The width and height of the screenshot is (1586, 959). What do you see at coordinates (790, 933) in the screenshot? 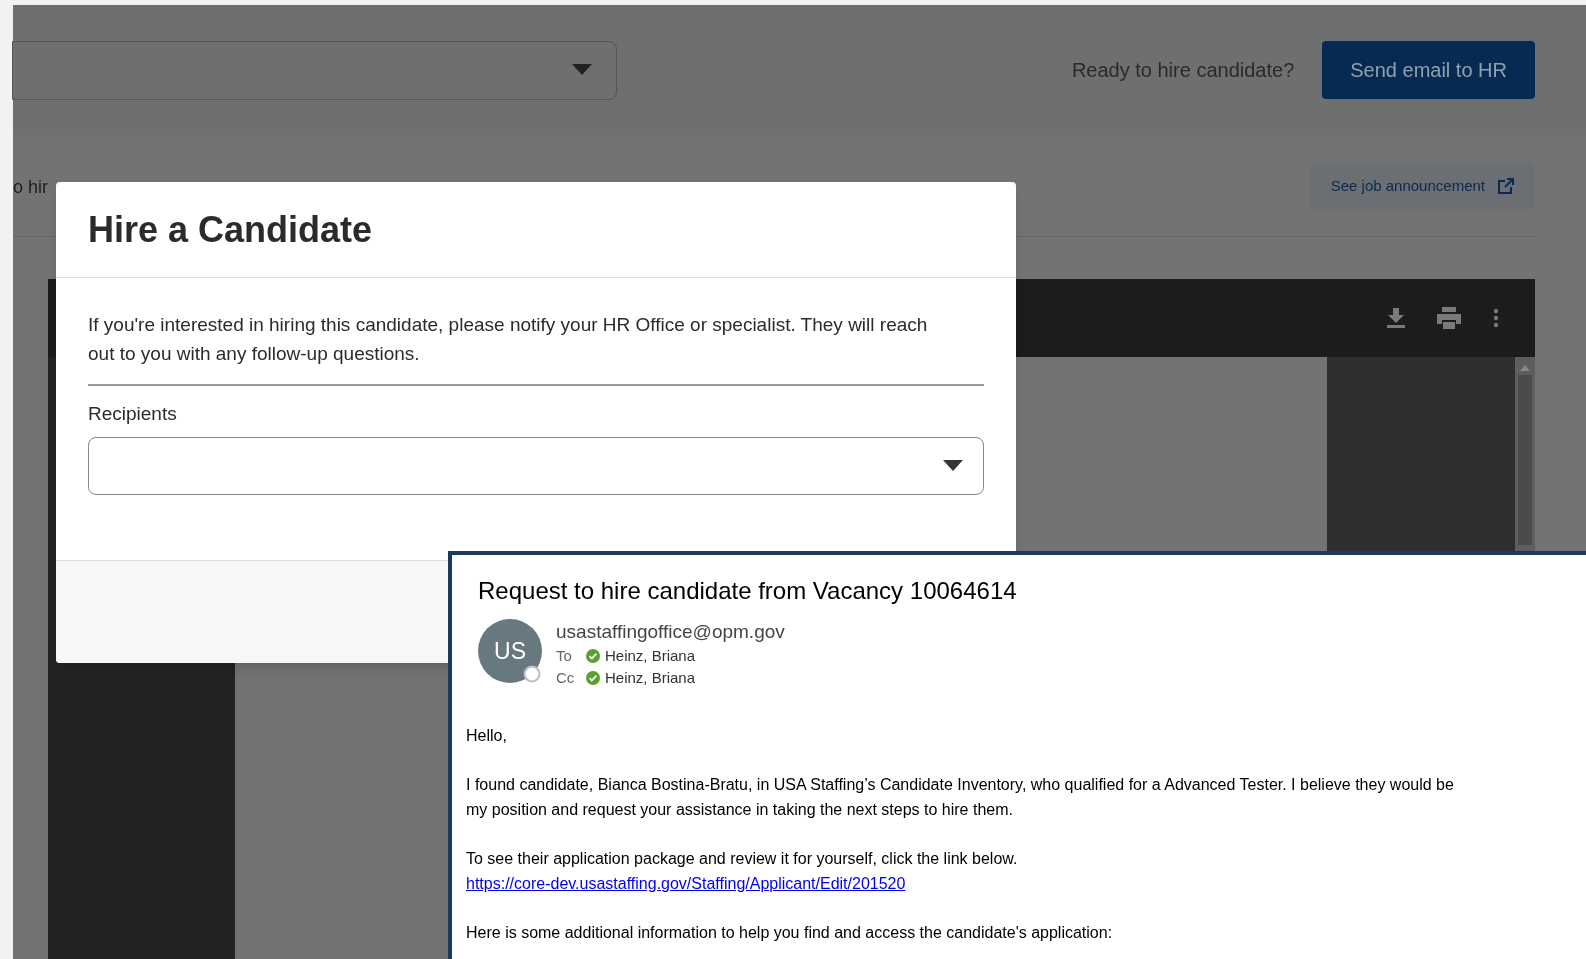
I see `email-text: Here is some additional information to help you find and access the candidate's application:` at bounding box center [790, 933].